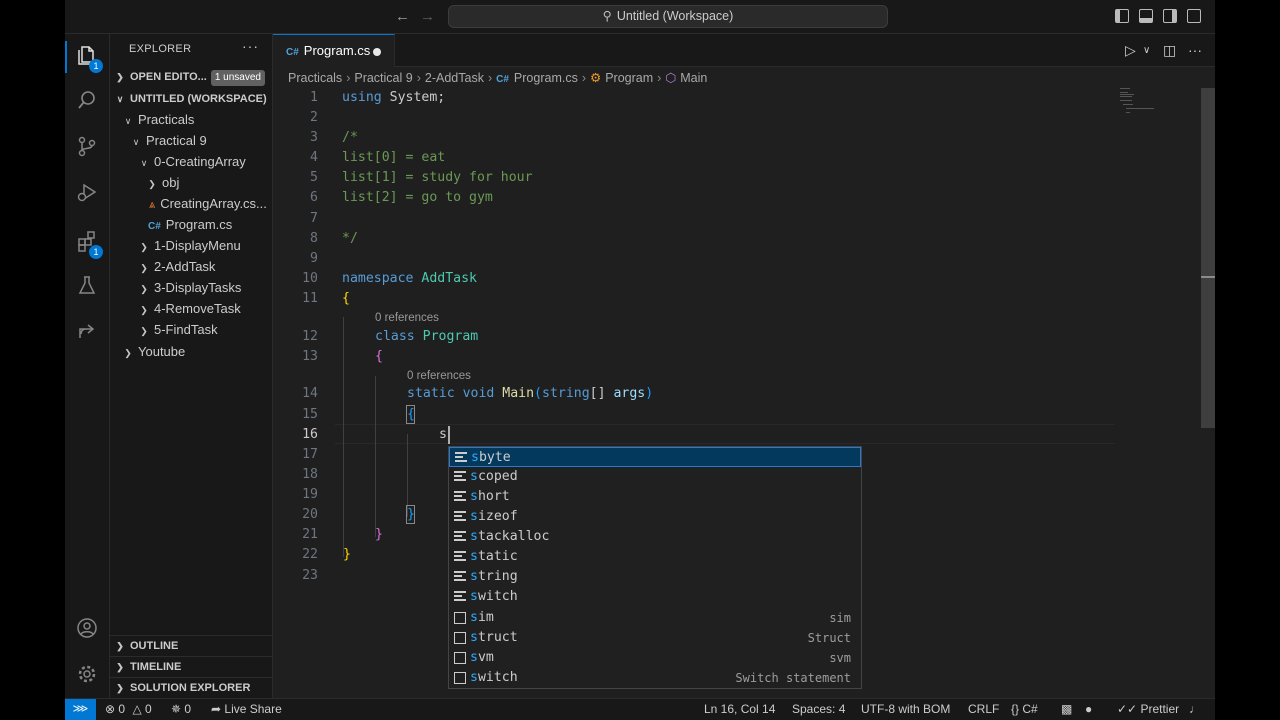 The width and height of the screenshot is (1280, 720). I want to click on line-number: 15, so click(310, 414).